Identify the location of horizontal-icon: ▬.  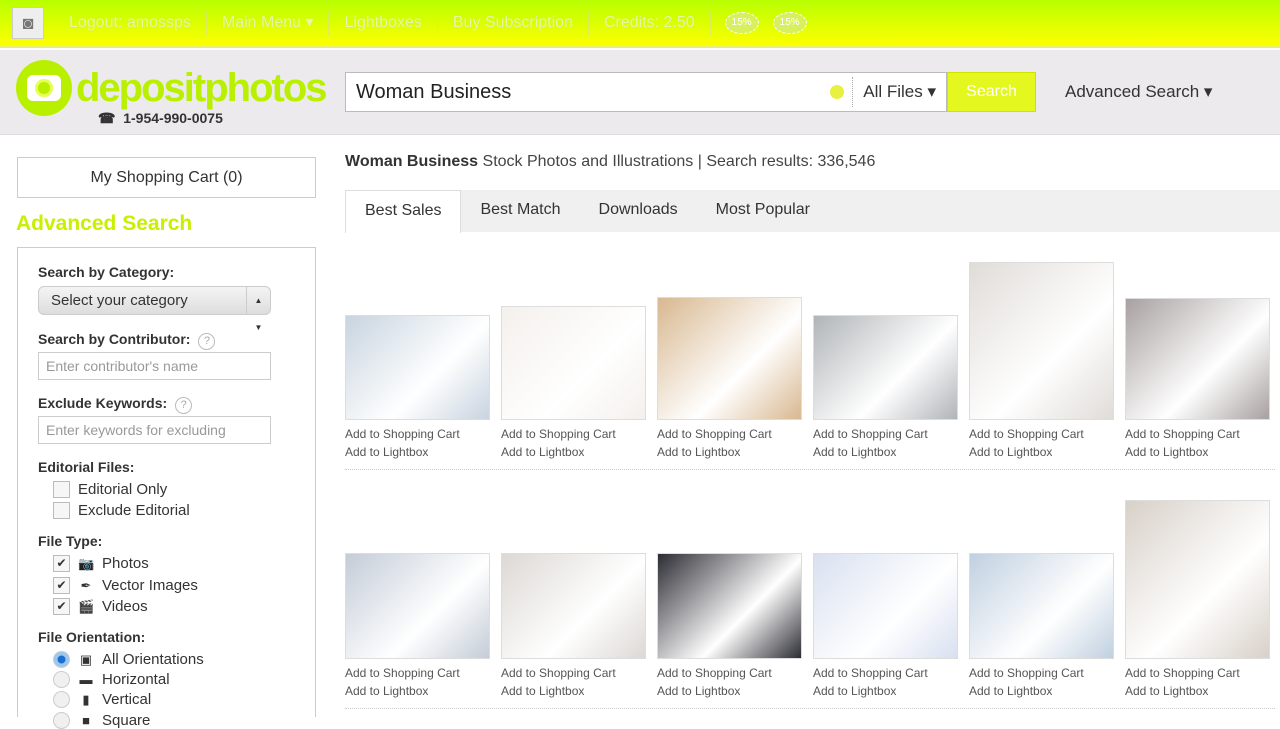
(86, 679).